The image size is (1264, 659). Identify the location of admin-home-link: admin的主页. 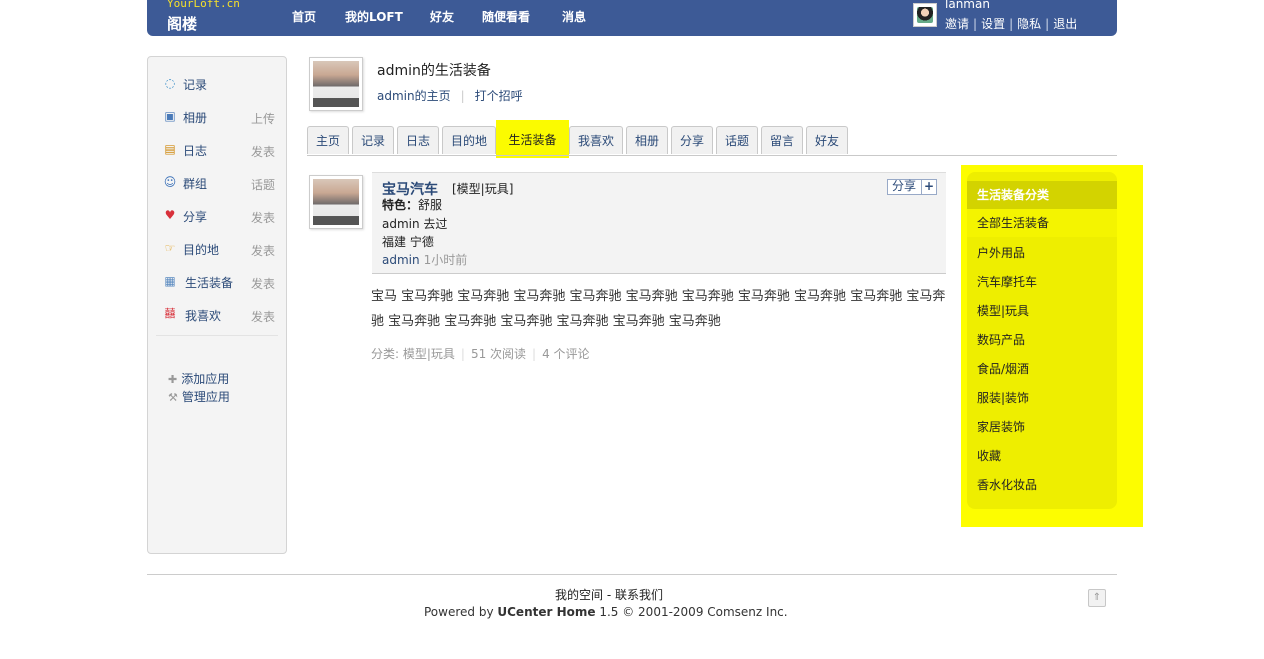
(414, 96).